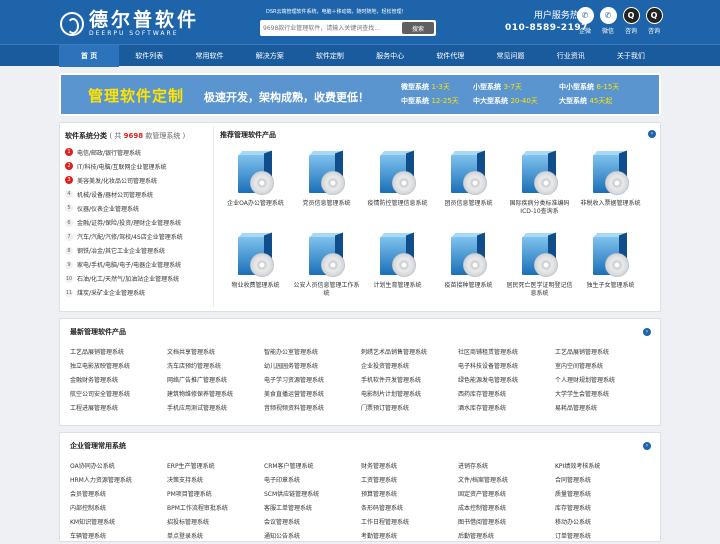  What do you see at coordinates (312, 353) in the screenshot?
I see `software-link: 智能办公室管理系统` at bounding box center [312, 353].